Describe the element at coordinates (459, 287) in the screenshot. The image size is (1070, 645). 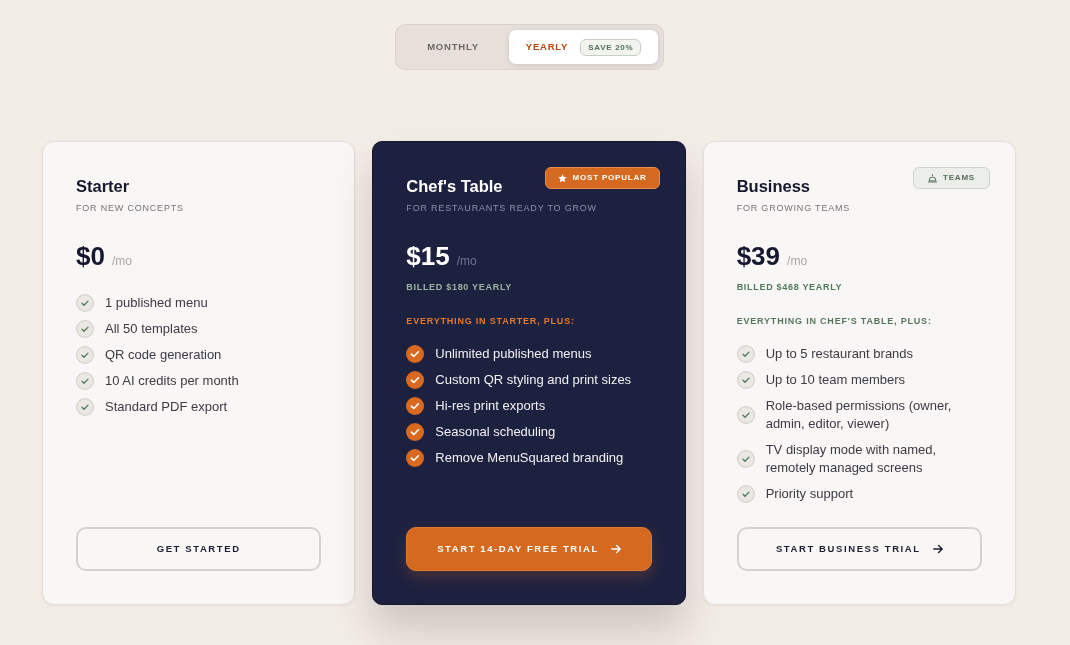
I see `billing-note: BILLED $180 YEARLY` at that location.